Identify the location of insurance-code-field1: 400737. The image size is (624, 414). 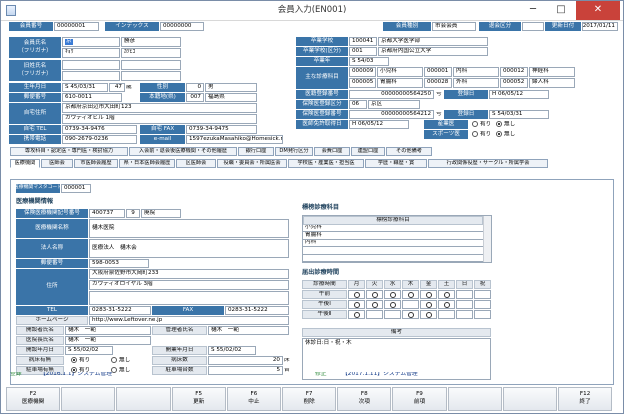
(107, 213).